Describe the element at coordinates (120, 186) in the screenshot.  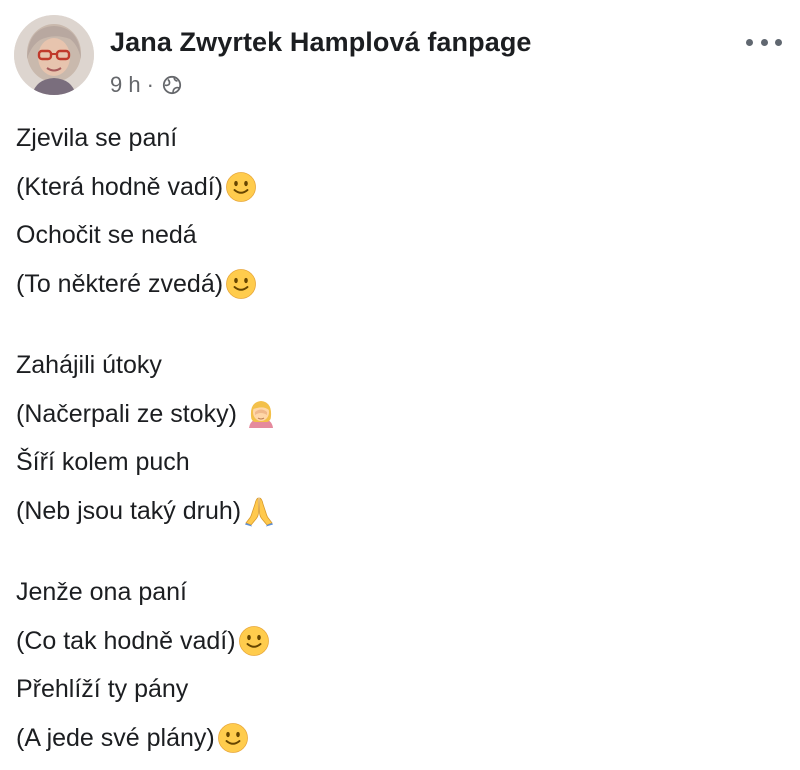
I see `poem-line-text: (Která hodně vadí)` at that location.